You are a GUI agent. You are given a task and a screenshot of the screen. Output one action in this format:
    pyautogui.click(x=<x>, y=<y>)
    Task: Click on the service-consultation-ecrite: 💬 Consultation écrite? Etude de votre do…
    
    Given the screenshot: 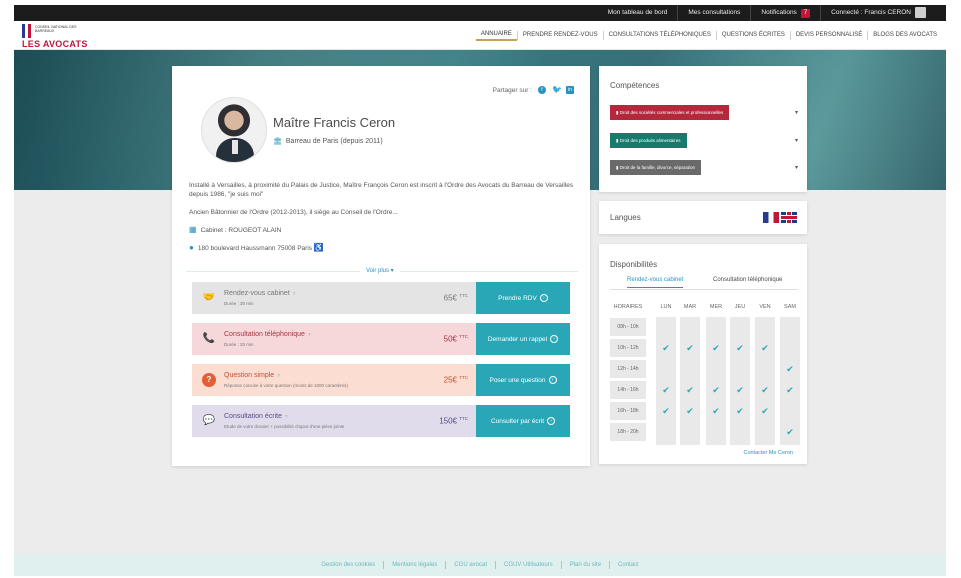 What is the action you would take?
    pyautogui.click(x=381, y=421)
    